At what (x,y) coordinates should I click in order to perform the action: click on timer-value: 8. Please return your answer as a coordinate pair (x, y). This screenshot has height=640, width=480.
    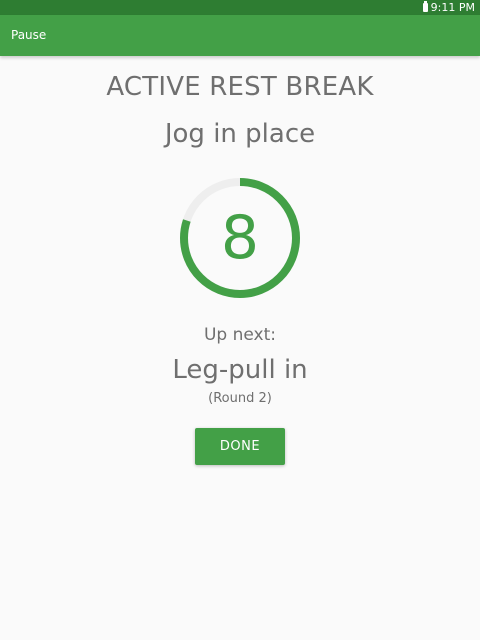
    Looking at the image, I should click on (240, 238).